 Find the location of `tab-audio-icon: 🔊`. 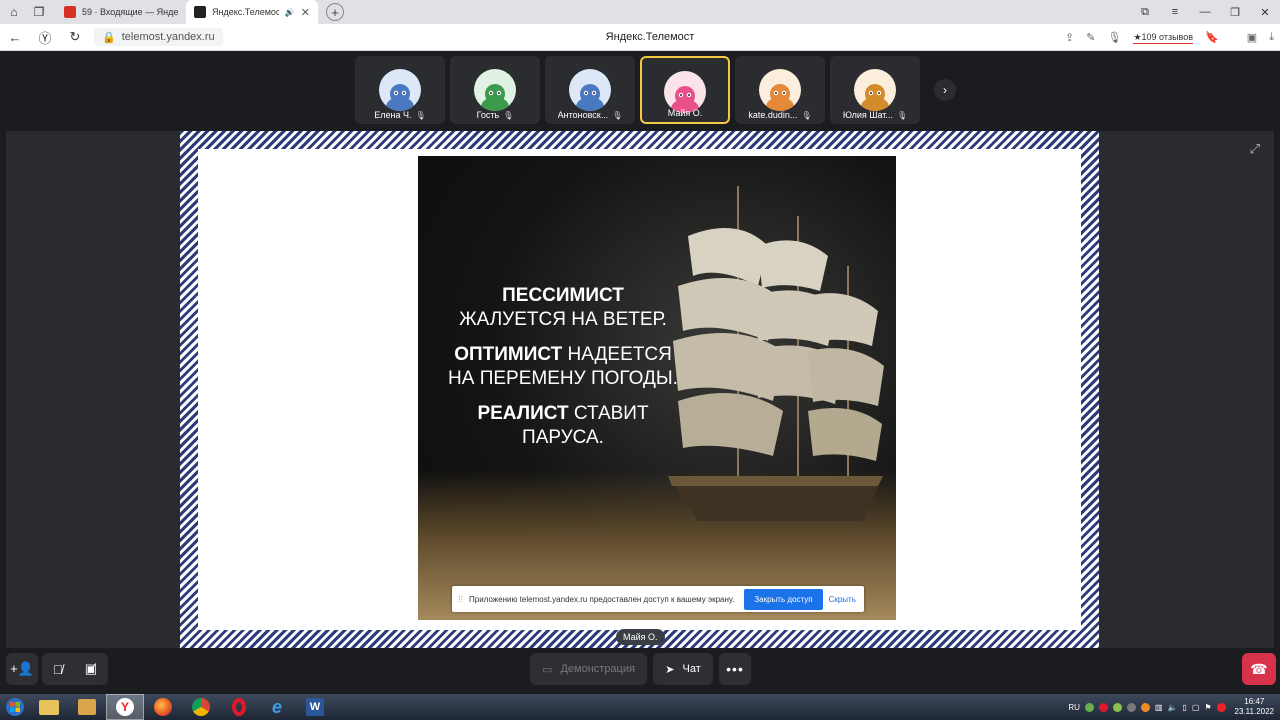

tab-audio-icon: 🔊 is located at coordinates (290, 12).